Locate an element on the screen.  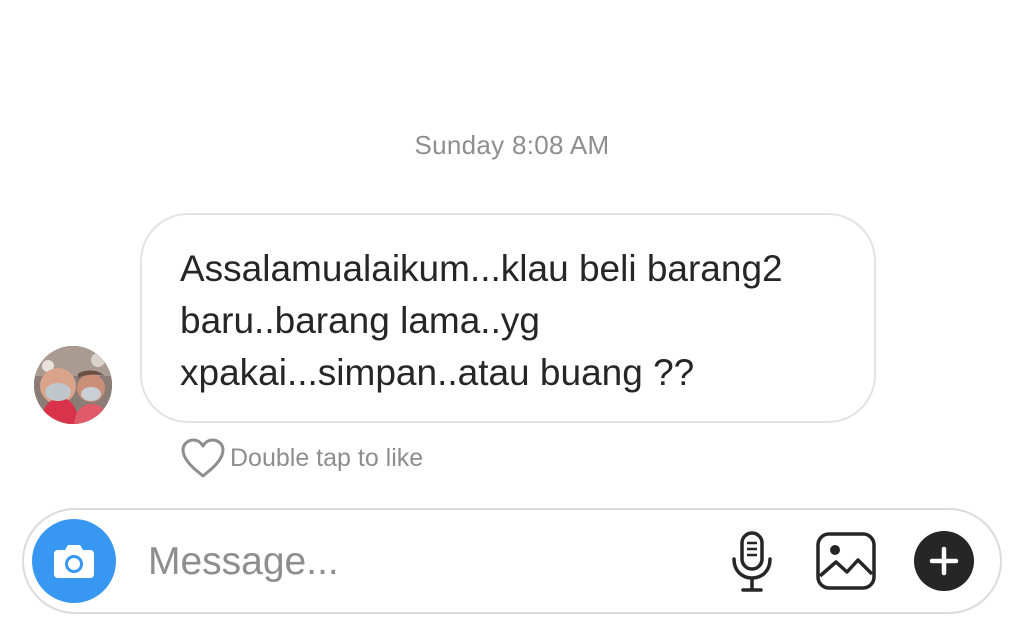
message-text-line: Assalamualaikum...klau beli barang2 is located at coordinates (481, 268).